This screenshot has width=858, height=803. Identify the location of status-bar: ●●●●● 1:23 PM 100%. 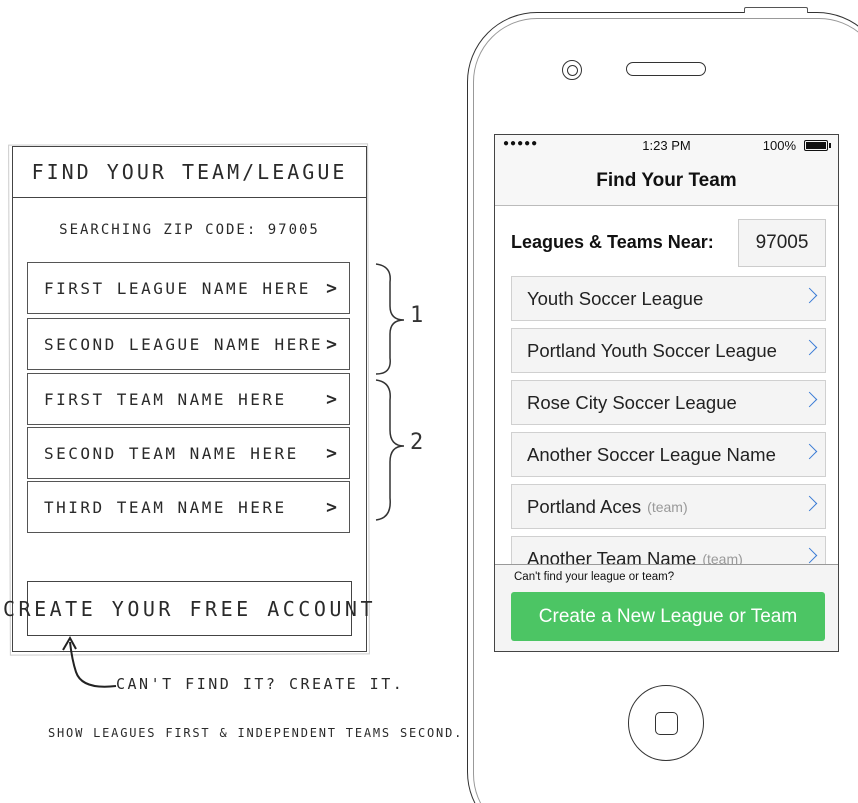
(666, 146).